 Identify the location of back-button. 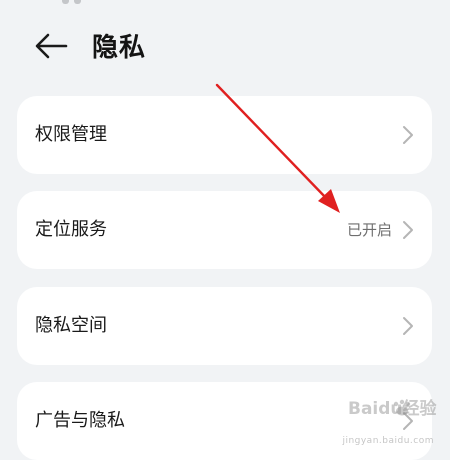
(50, 48).